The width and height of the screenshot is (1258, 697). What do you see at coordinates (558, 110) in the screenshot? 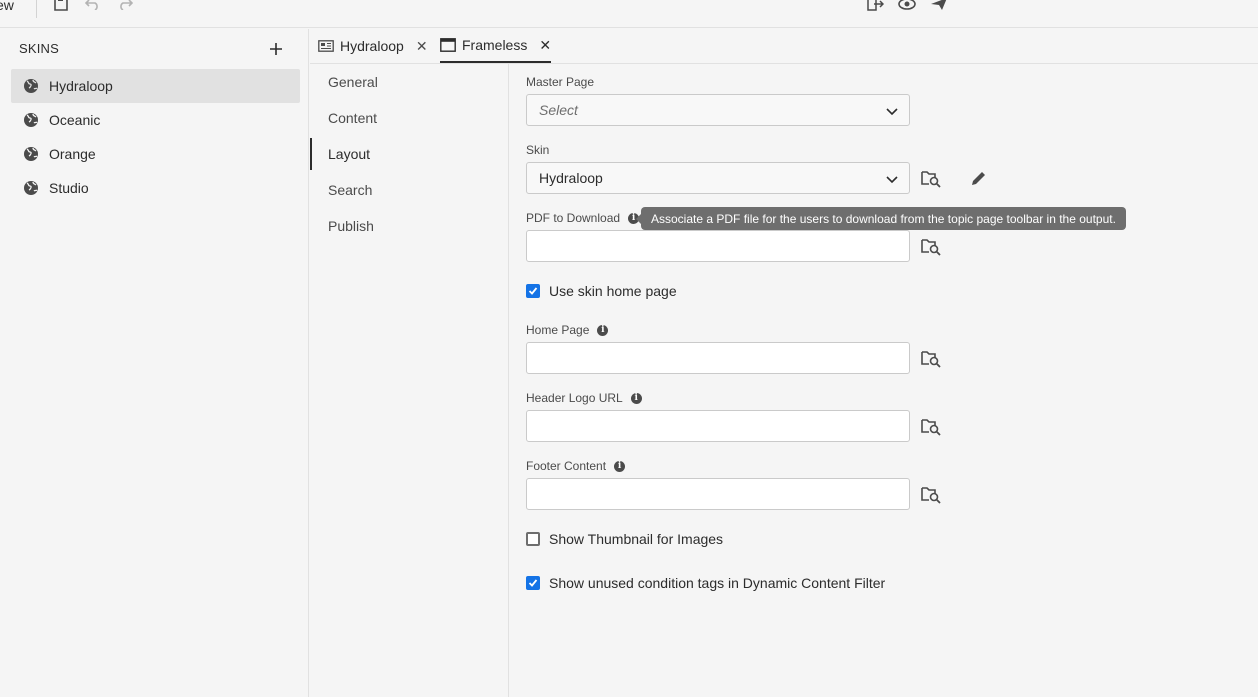
I see `master-page-placeholder: Select` at bounding box center [558, 110].